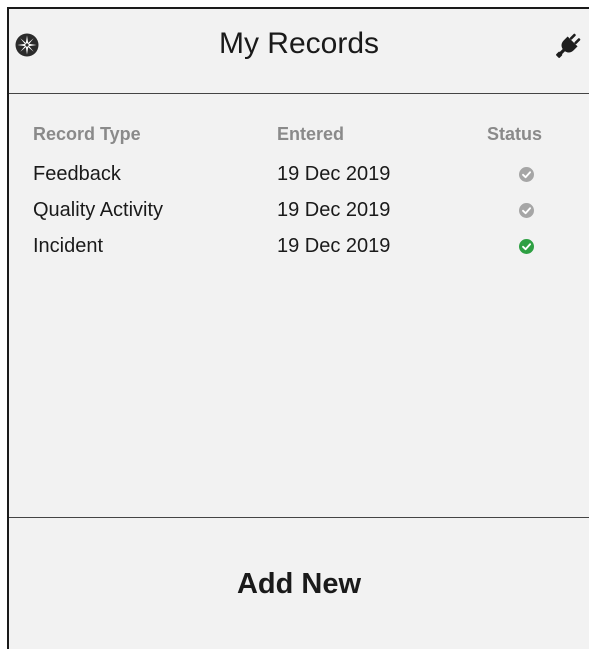  Describe the element at coordinates (311, 134) in the screenshot. I see `column-header-entered: Entered` at that location.